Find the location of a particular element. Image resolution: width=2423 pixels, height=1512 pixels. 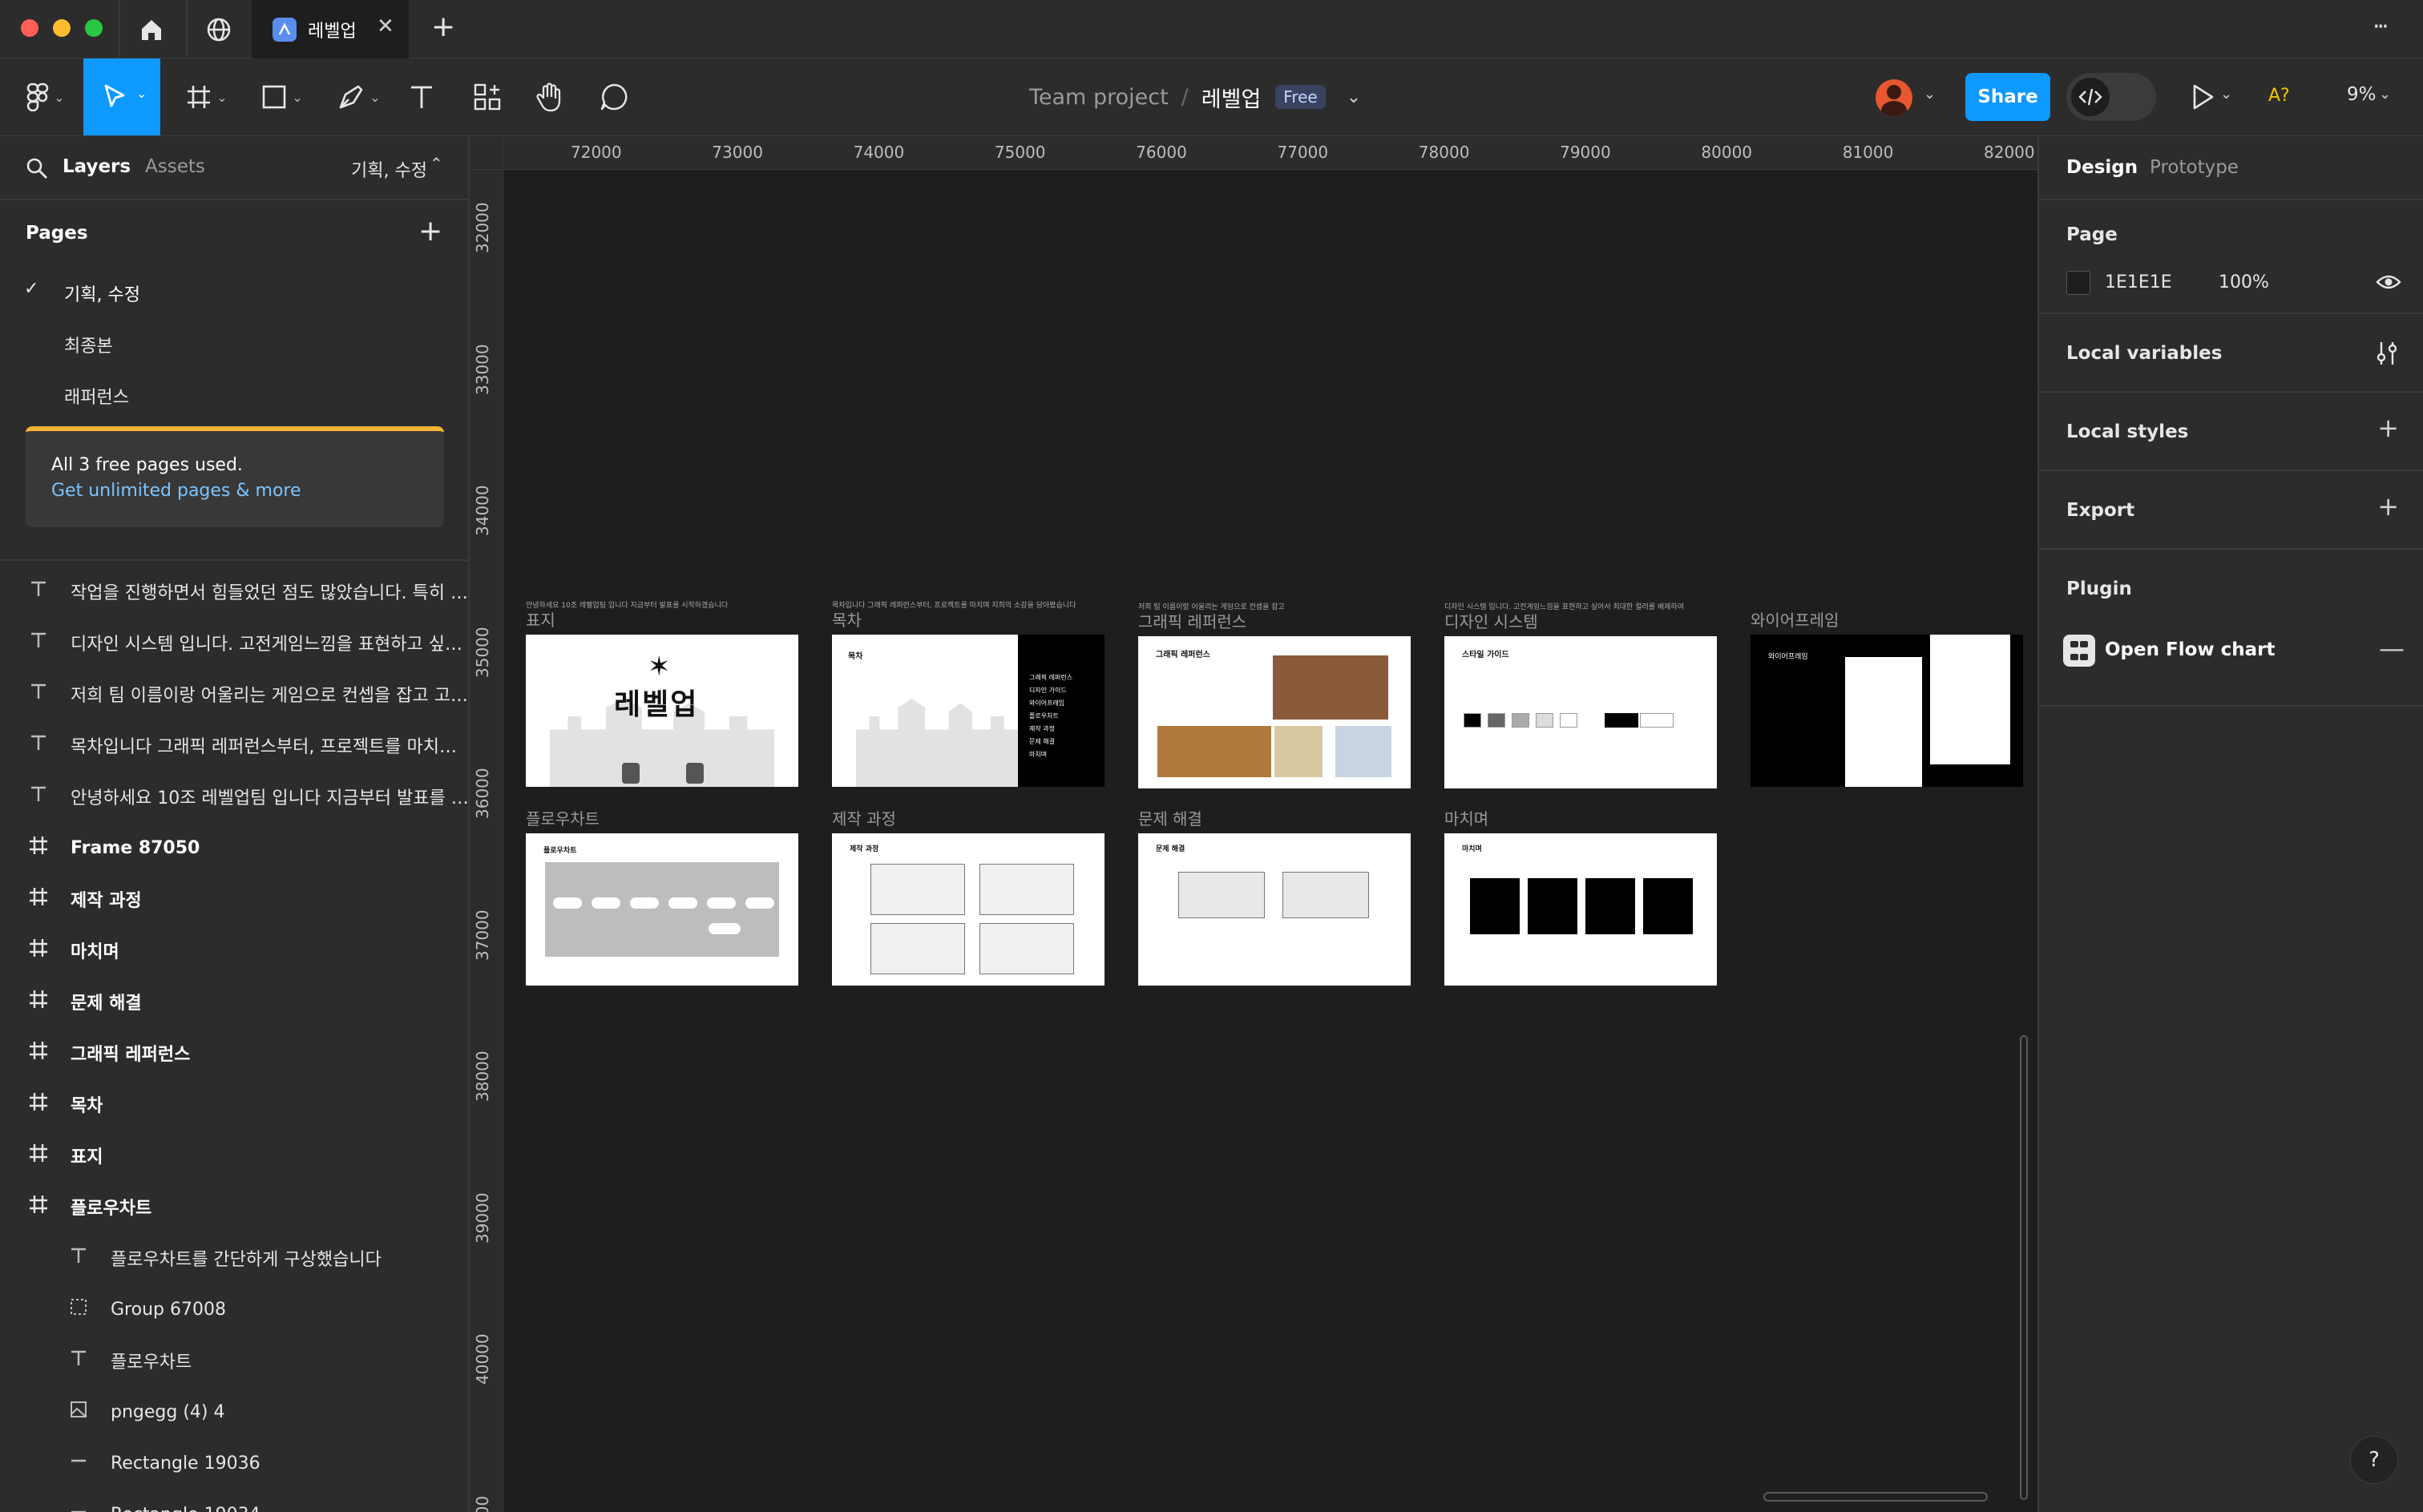

page-item: 래퍼런스 is located at coordinates (234, 395).